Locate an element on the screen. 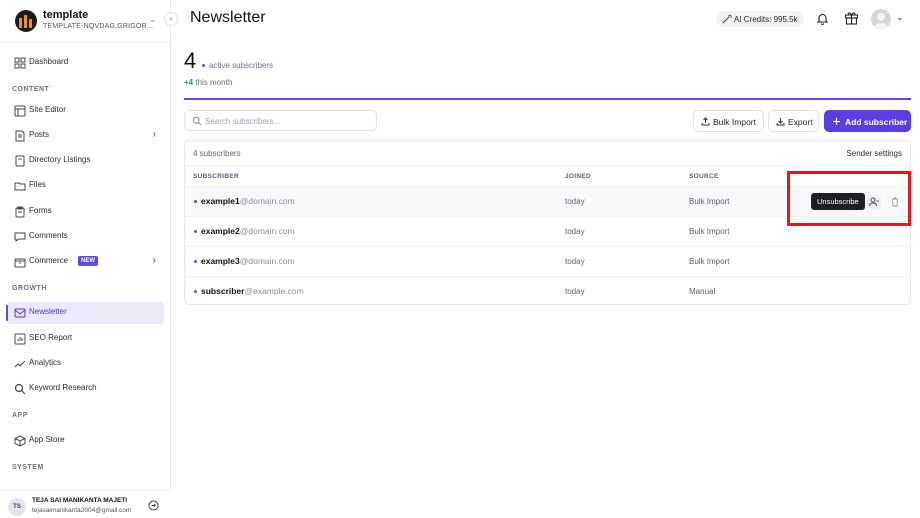 This screenshot has width=920, height=518. sidebar-item-newsletter: Newsletter is located at coordinates (85, 313).